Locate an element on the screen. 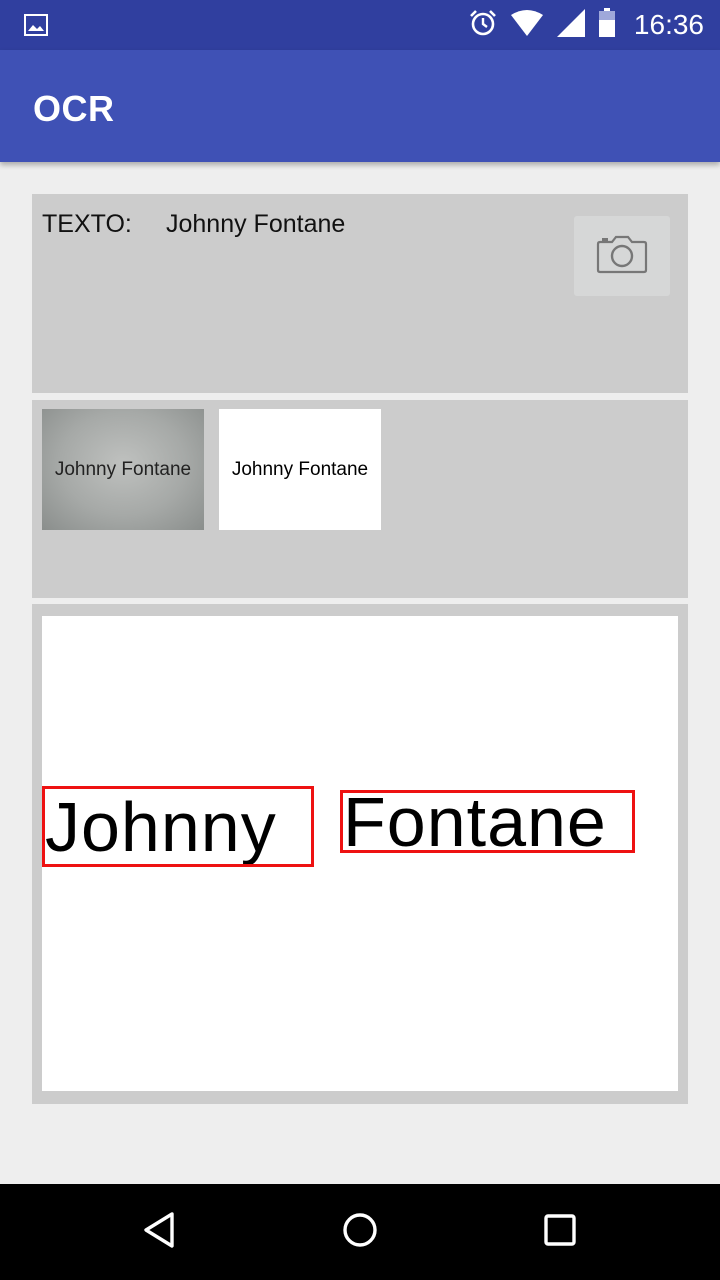 This screenshot has height=1280, width=720. recognized-text-panel: TEXTO: Johnny Fontane is located at coordinates (360, 293).